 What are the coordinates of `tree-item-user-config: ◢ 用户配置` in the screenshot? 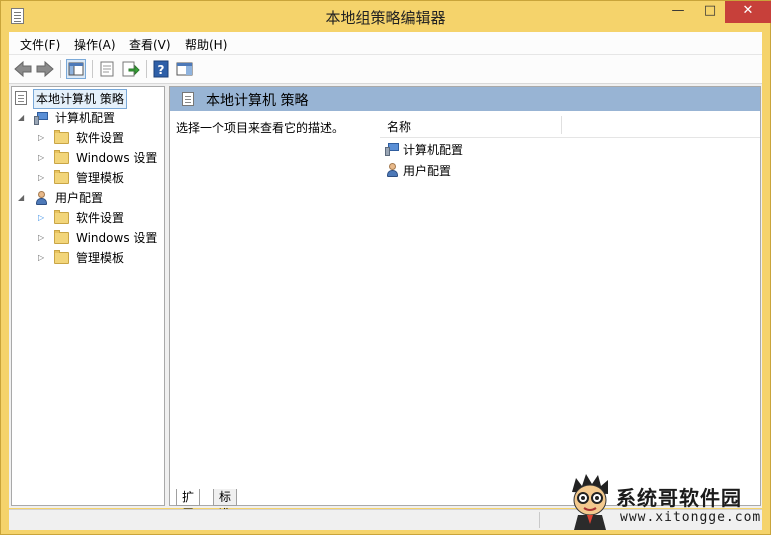 It's located at (88, 198).